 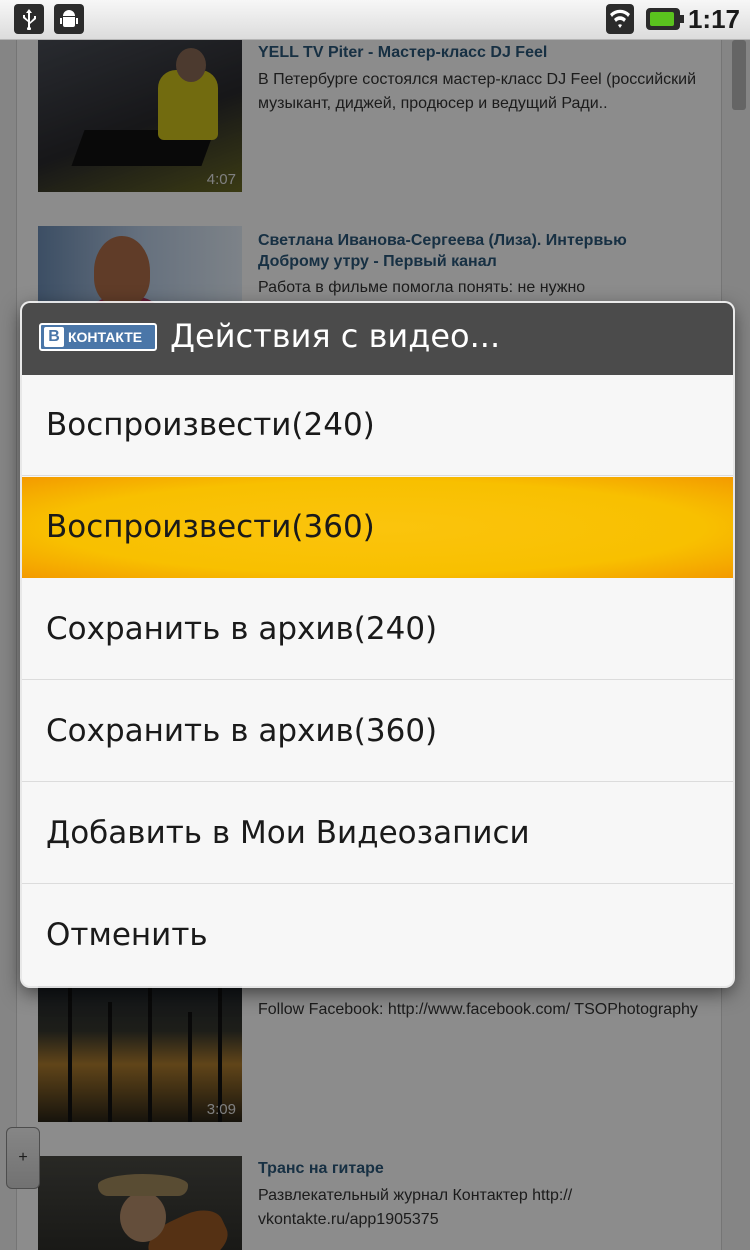 I want to click on wifi-icon, so click(x=620, y=19).